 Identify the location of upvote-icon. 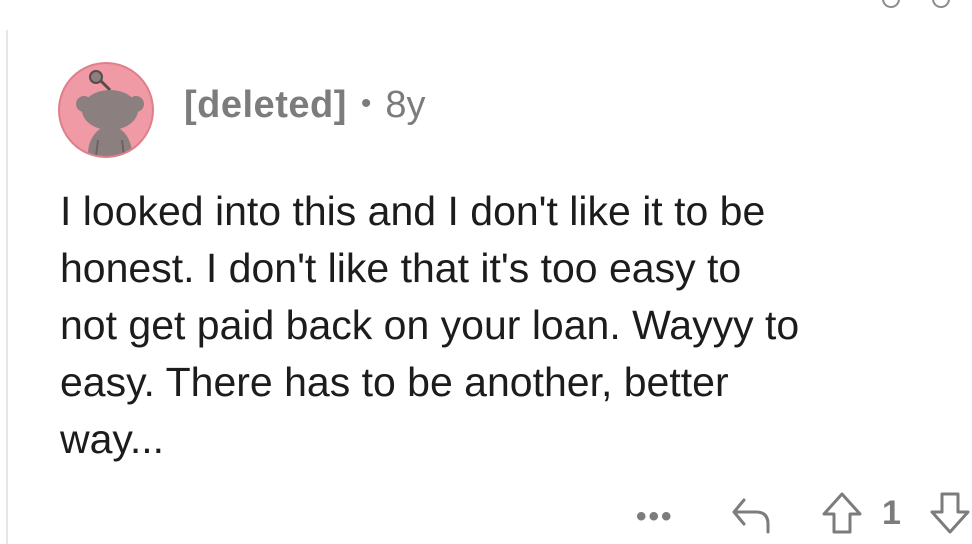
(842, 515).